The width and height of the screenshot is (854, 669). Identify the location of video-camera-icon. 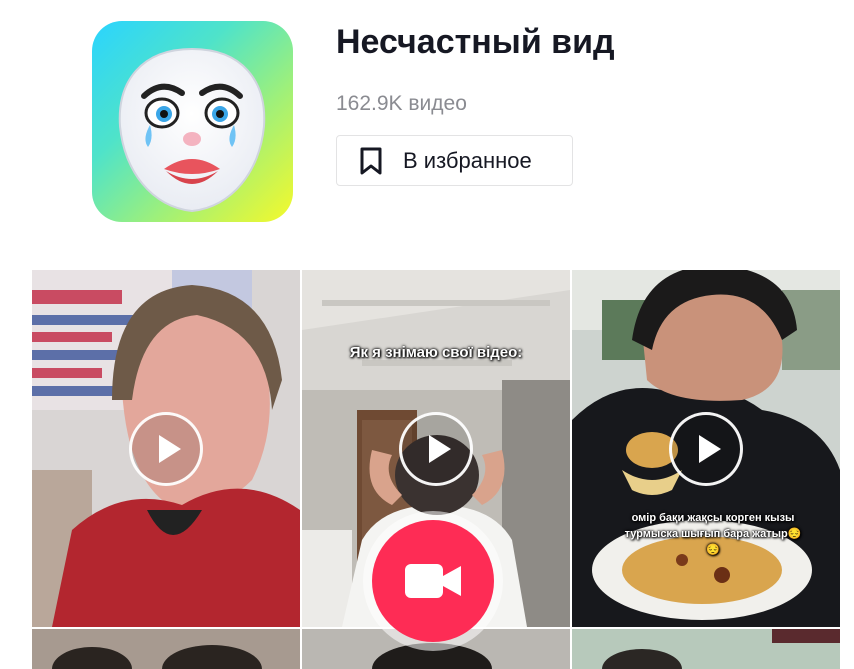
(433, 581).